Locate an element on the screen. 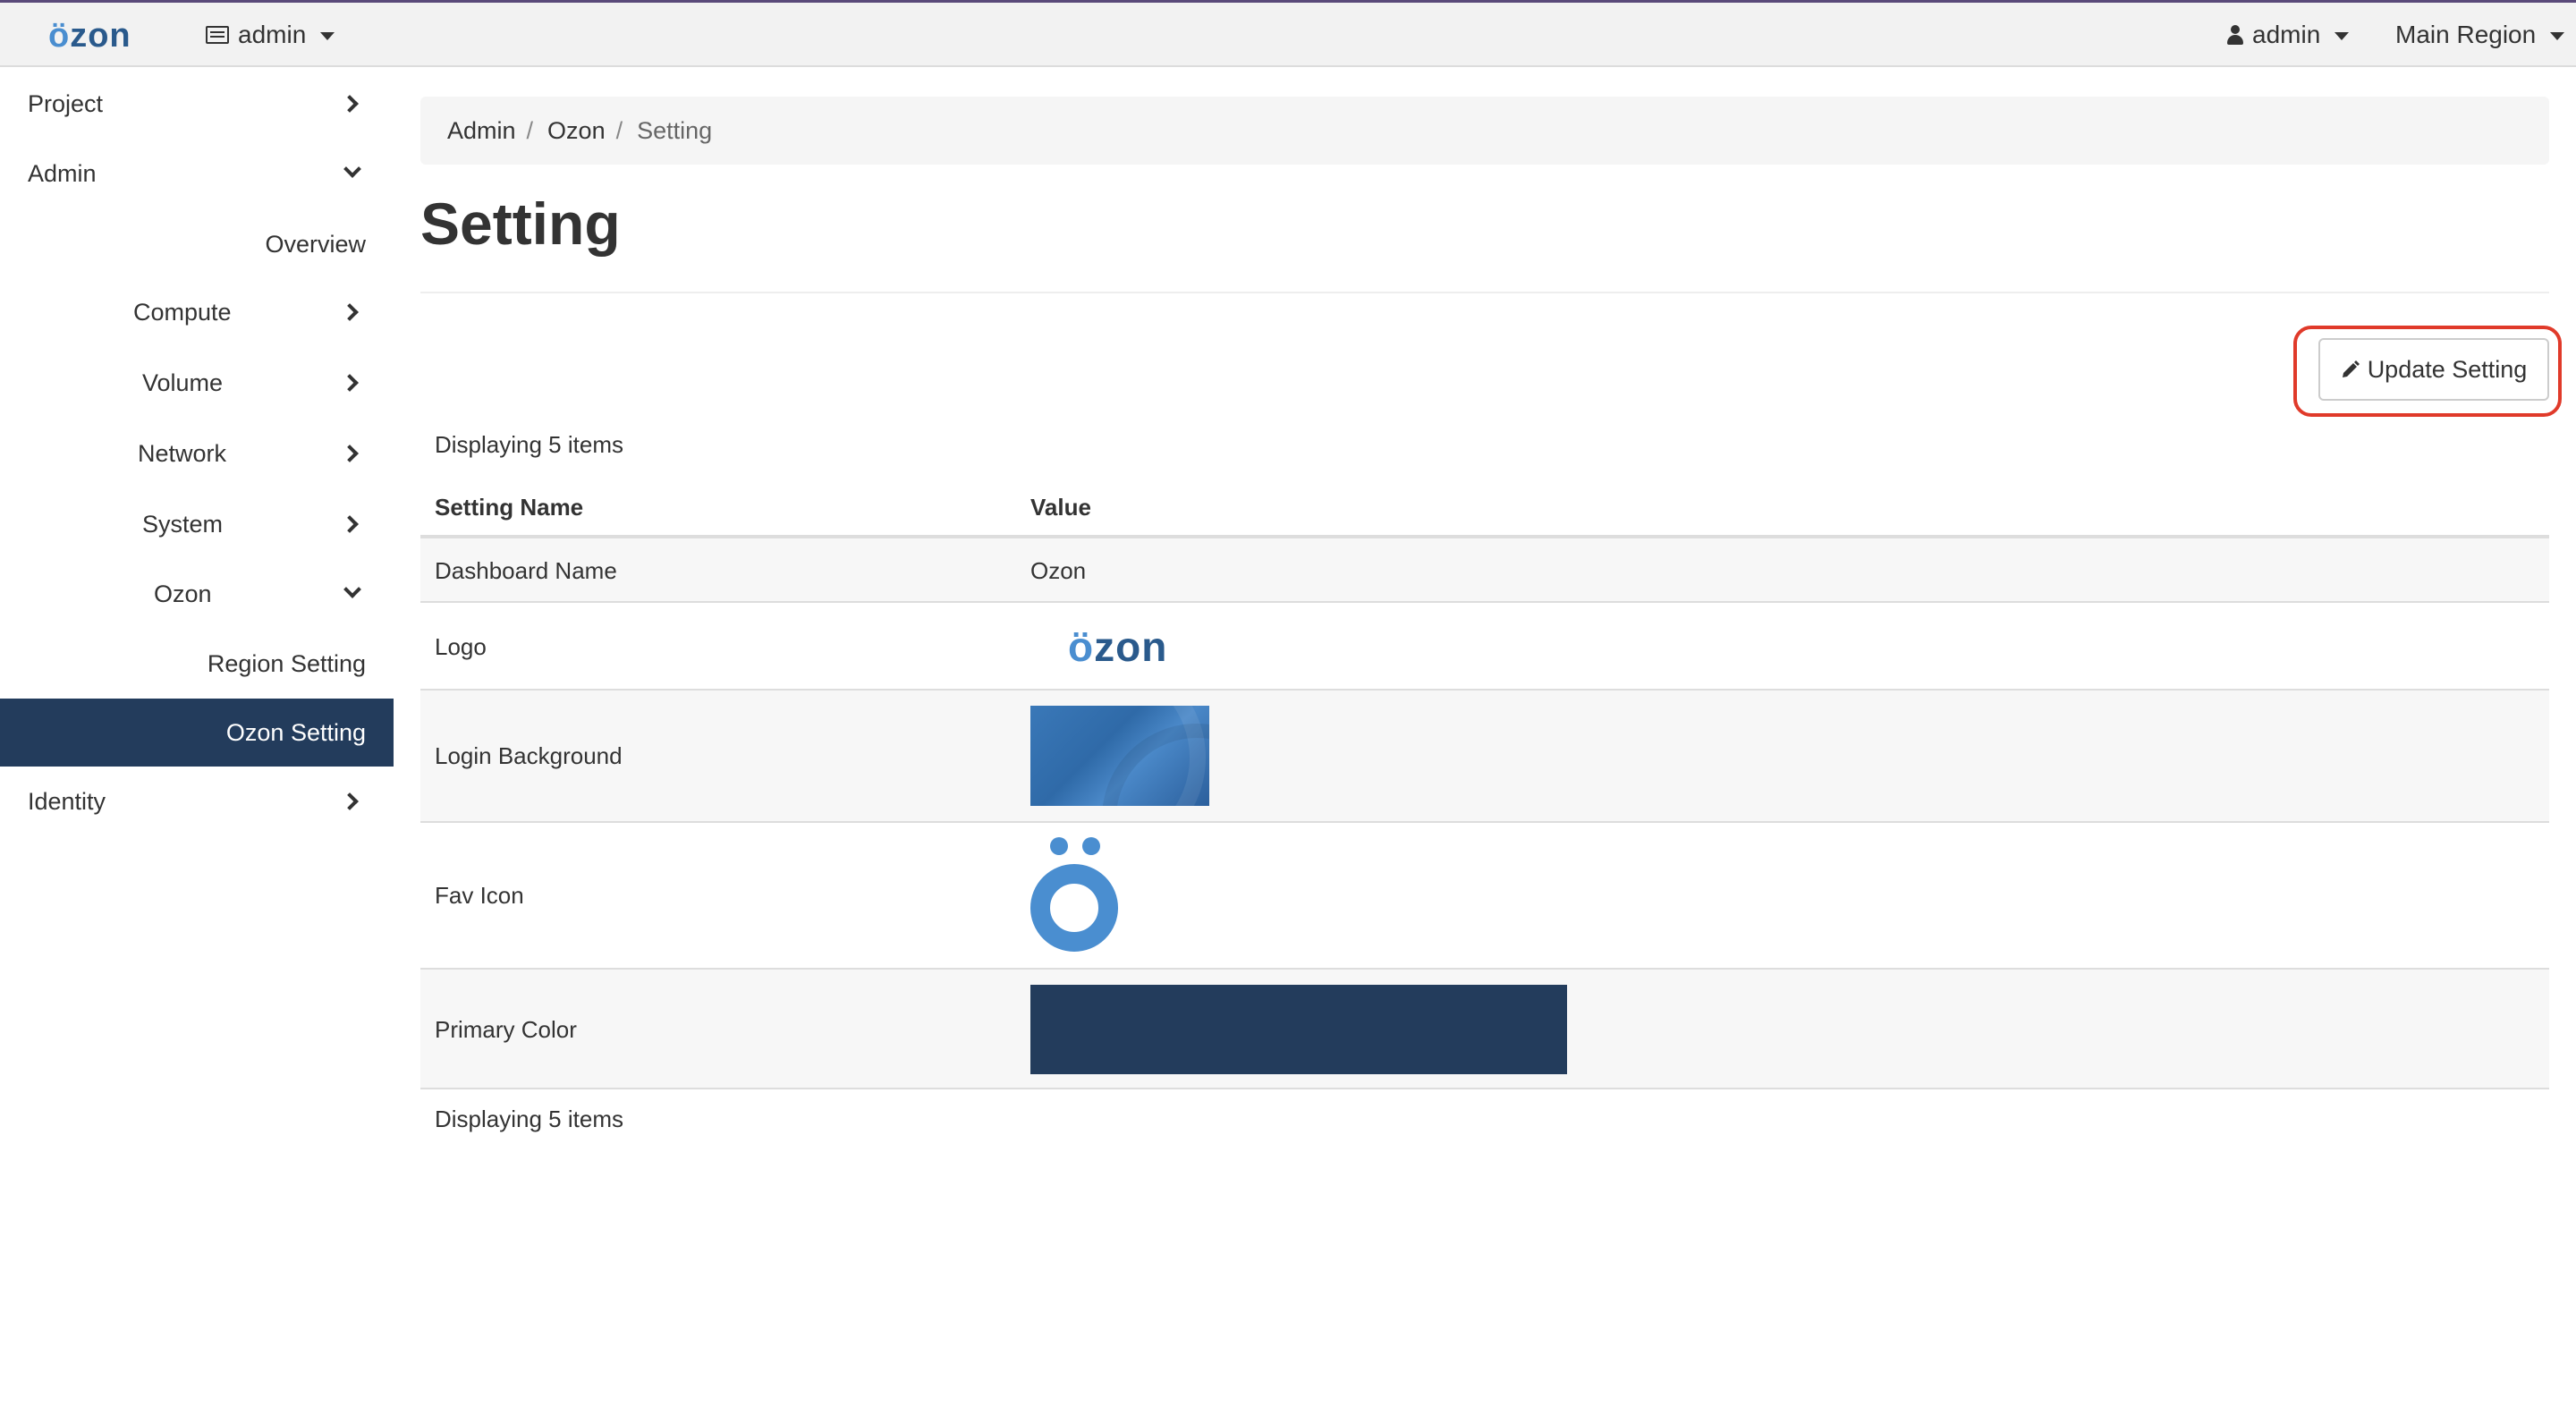  setting-name-cell: Primary Color is located at coordinates (506, 1029).